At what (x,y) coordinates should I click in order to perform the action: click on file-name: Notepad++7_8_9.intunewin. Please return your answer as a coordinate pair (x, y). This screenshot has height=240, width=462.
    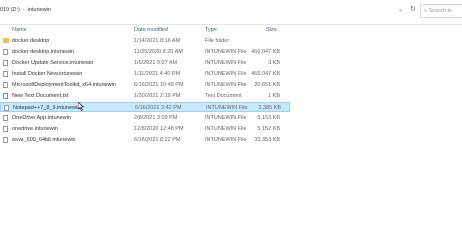
    Looking at the image, I should click on (47, 108).